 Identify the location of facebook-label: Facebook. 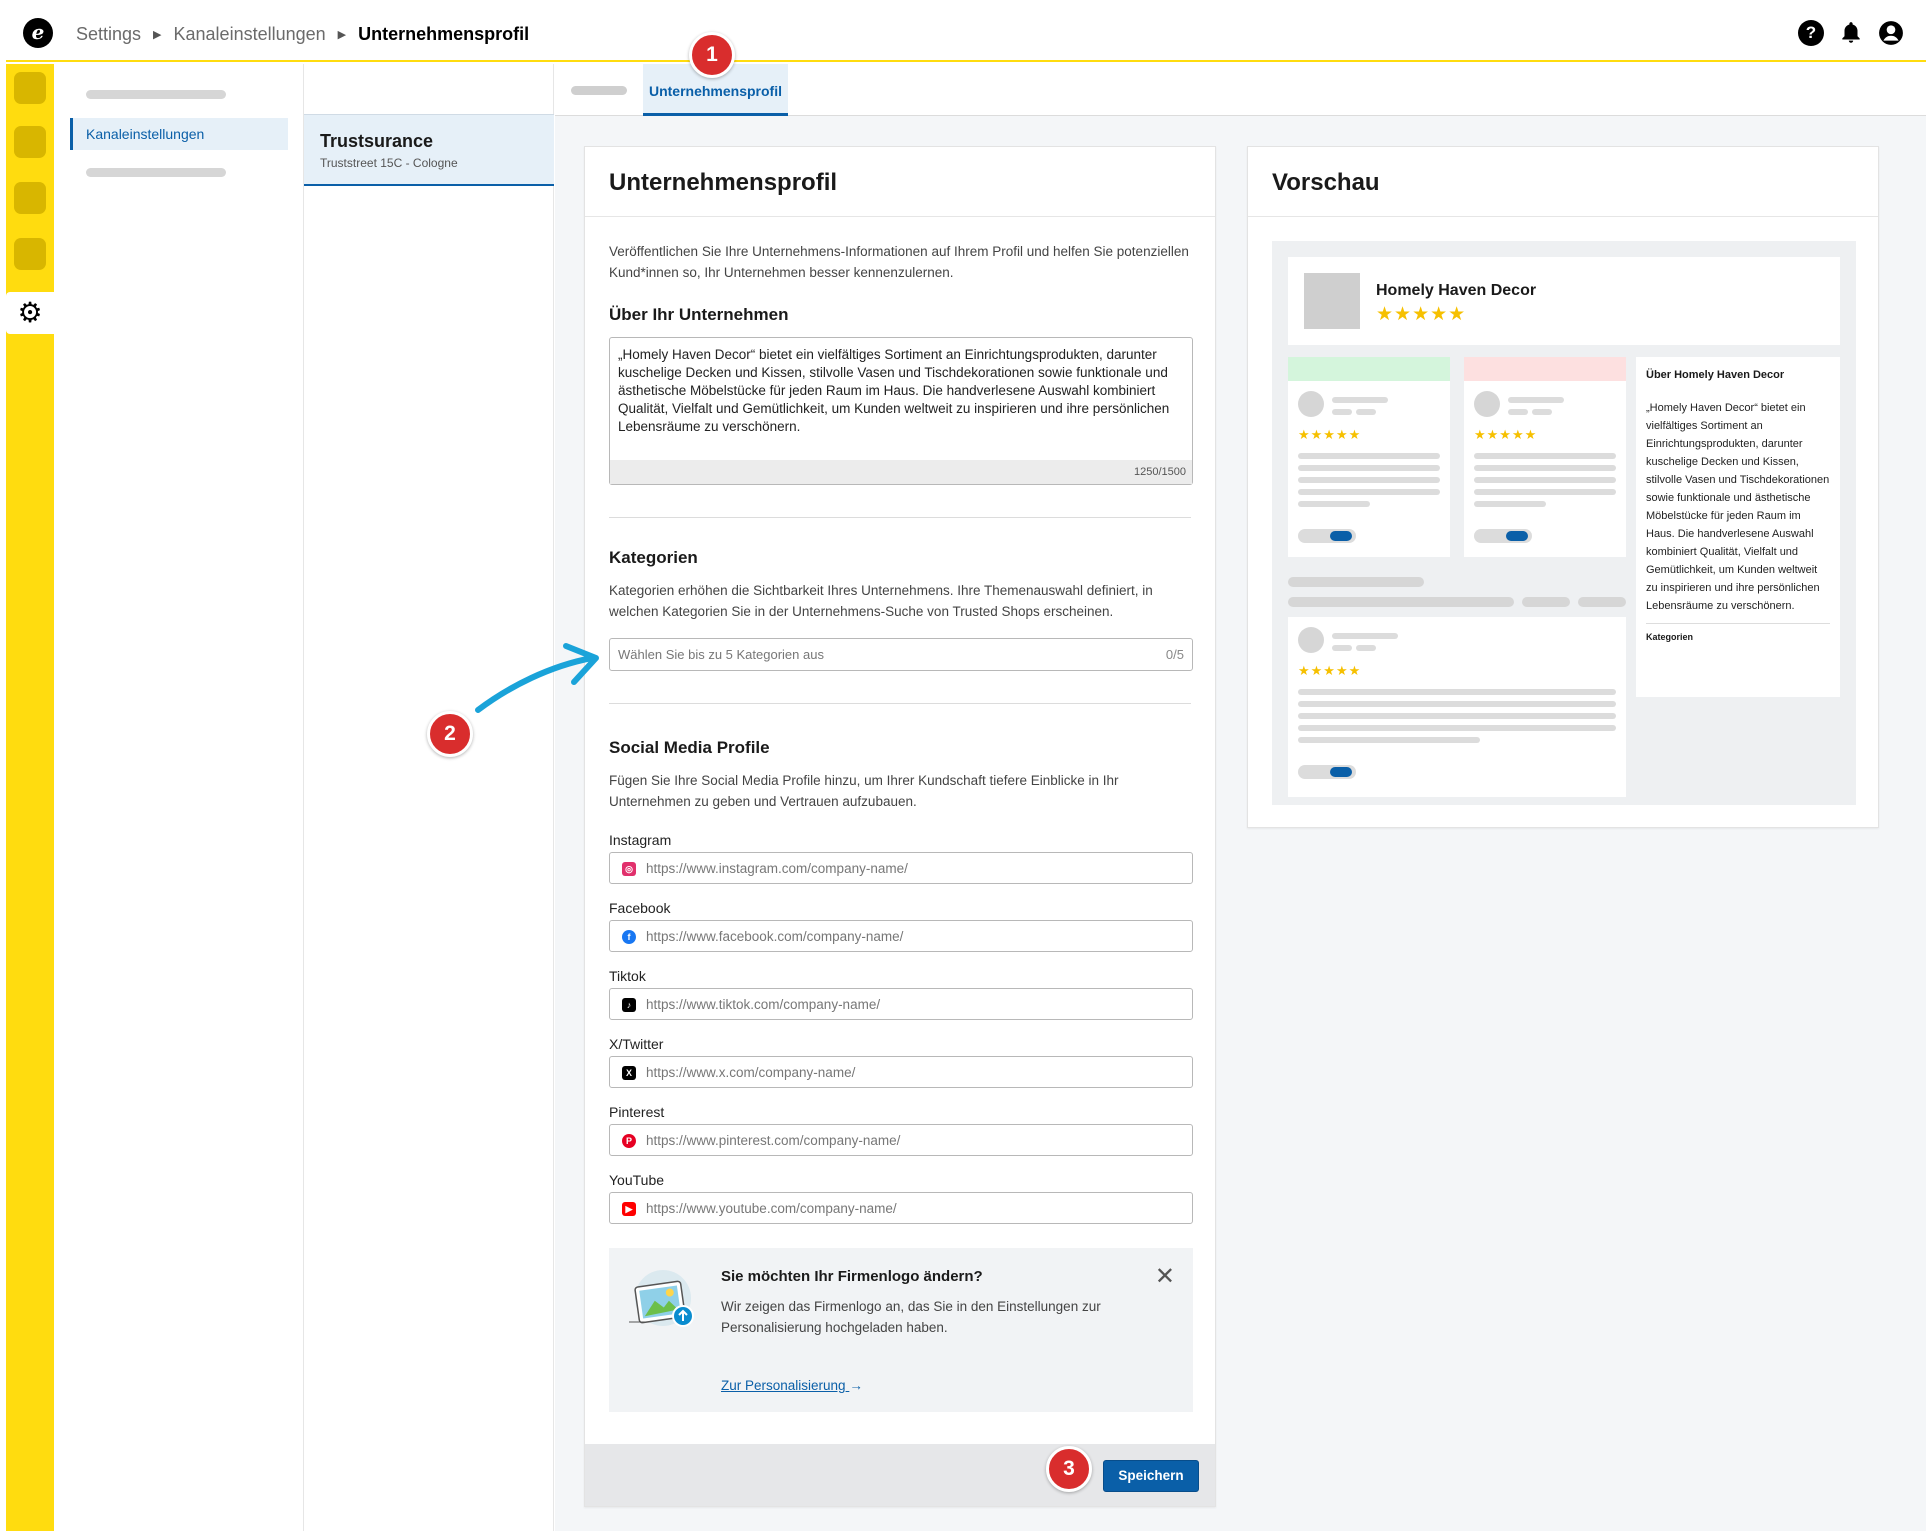
(640, 908).